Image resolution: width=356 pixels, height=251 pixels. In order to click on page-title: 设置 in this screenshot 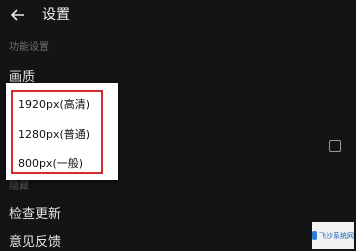, I will do `click(56, 15)`.